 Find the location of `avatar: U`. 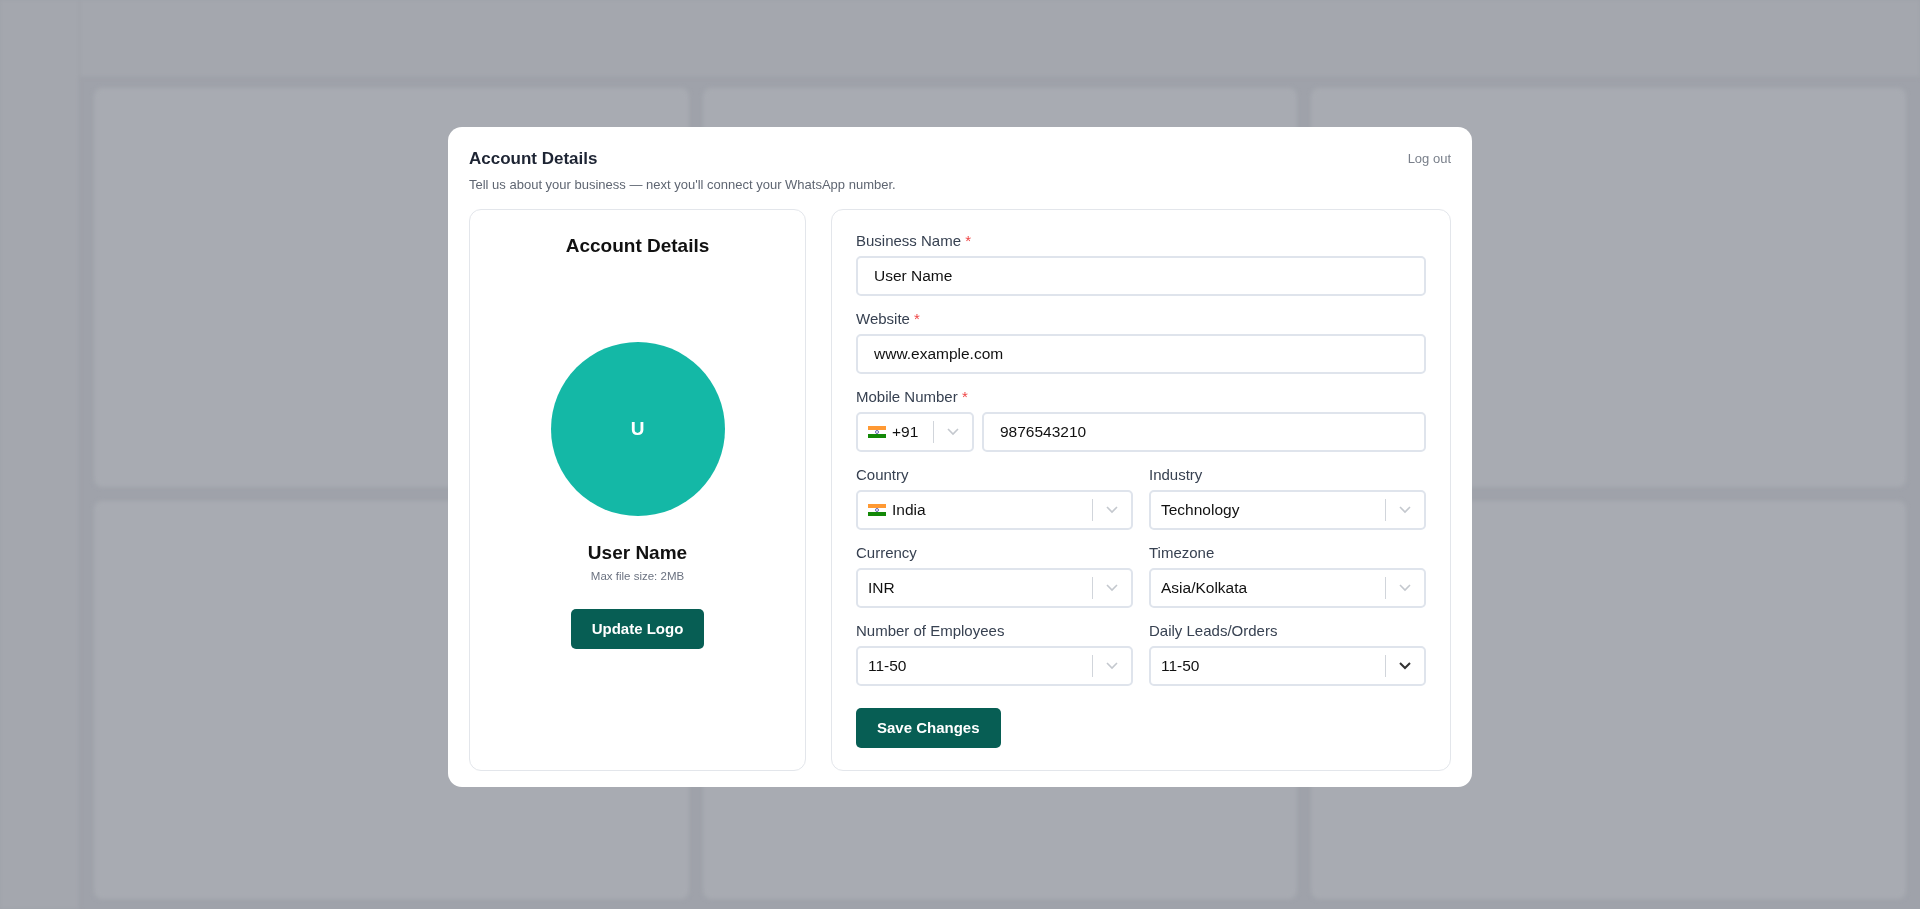

avatar: U is located at coordinates (637, 429).